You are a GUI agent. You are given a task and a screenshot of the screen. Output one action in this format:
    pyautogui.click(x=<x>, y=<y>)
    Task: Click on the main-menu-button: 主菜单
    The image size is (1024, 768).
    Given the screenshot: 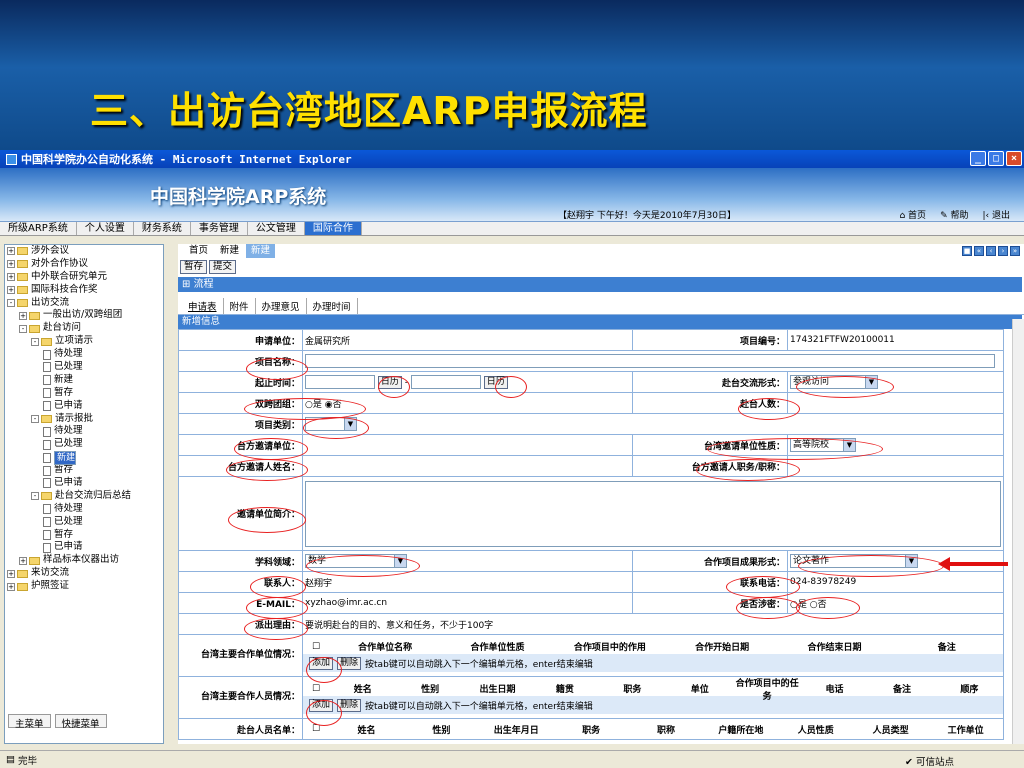 What is the action you would take?
    pyautogui.click(x=29, y=722)
    